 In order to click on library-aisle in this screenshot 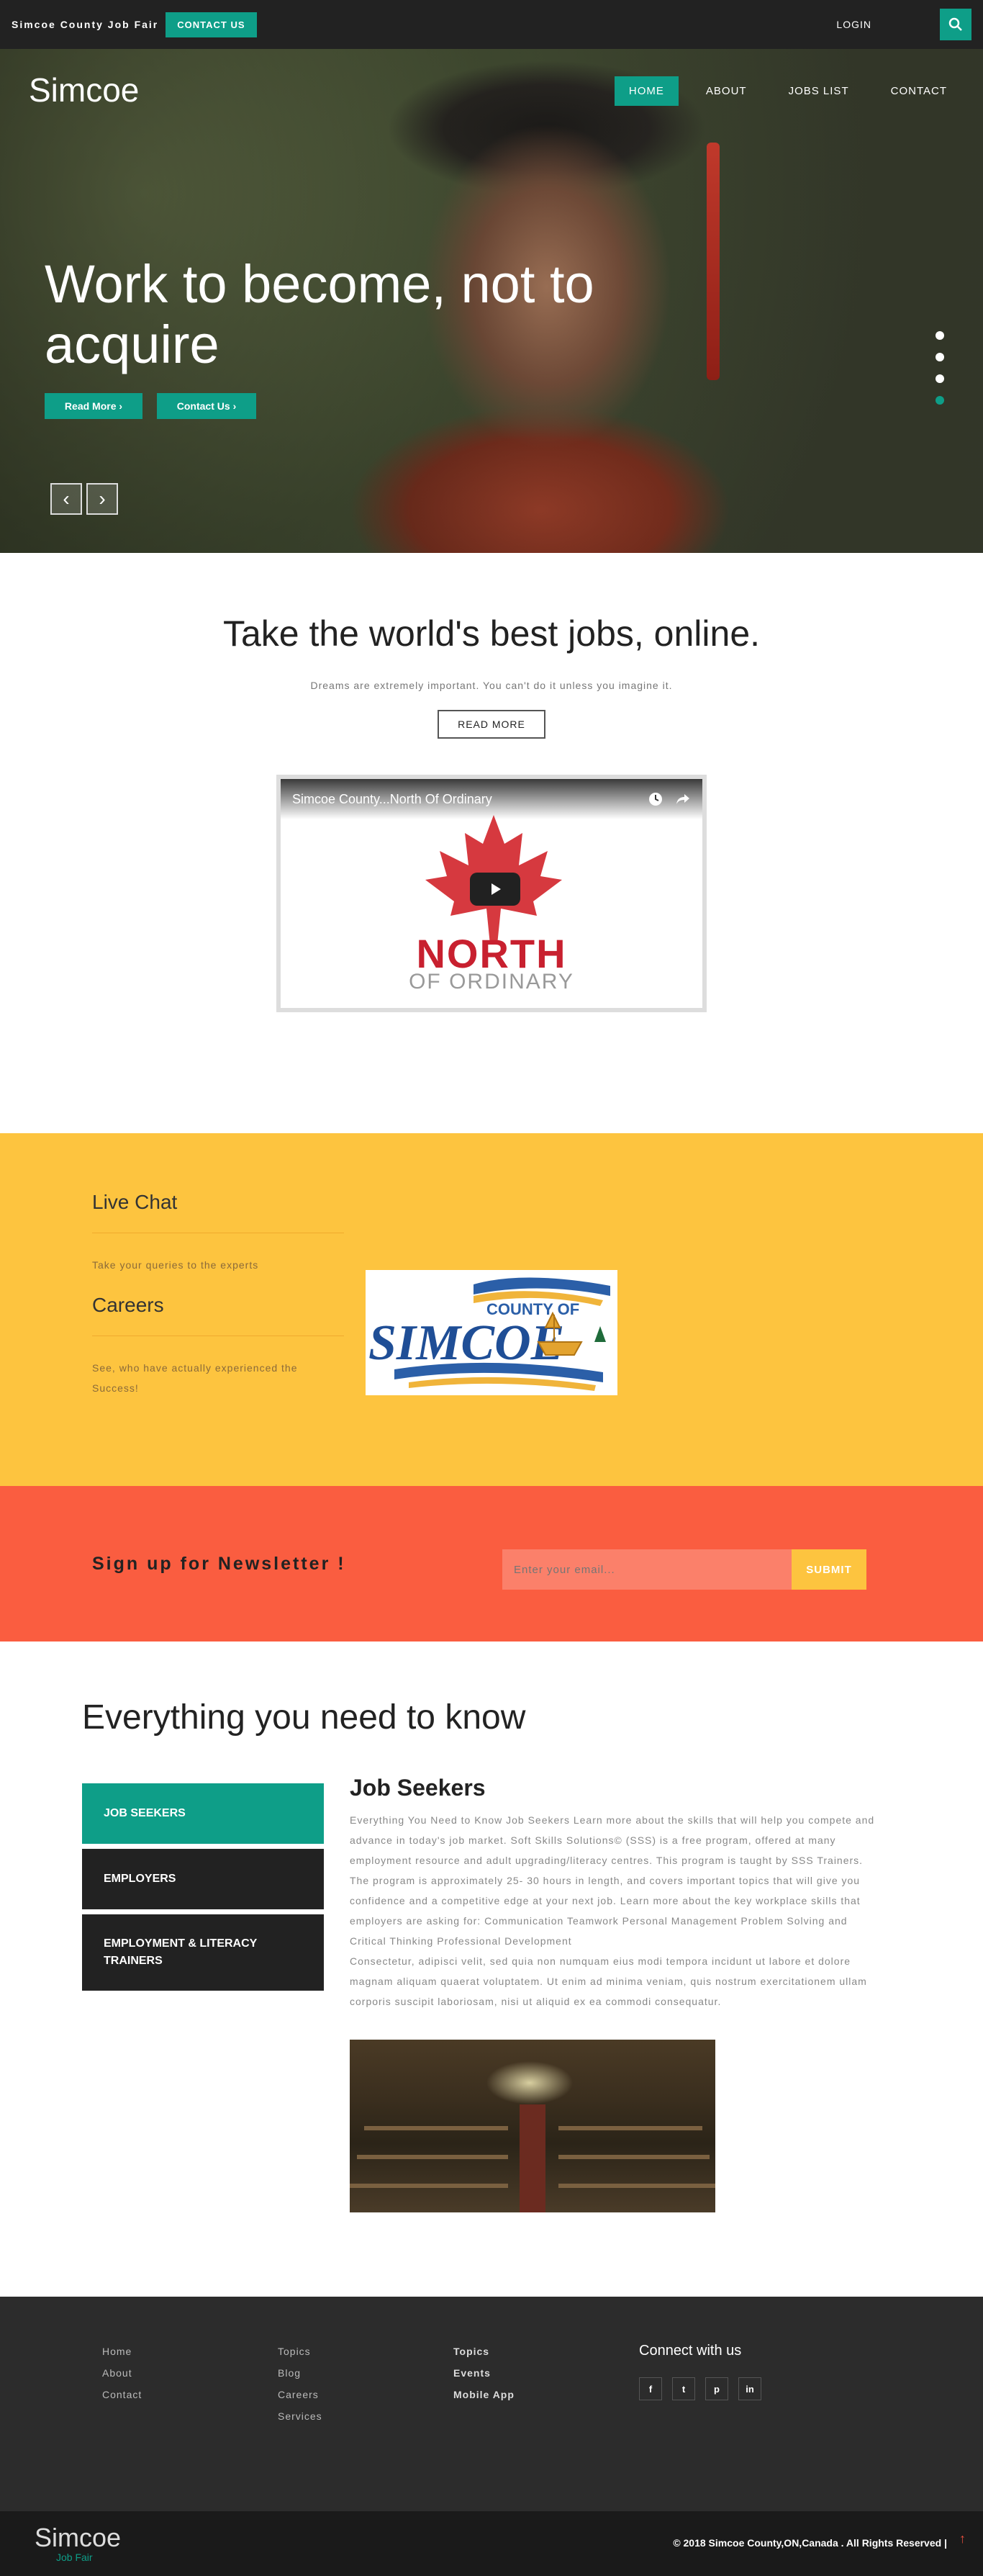, I will do `click(532, 2158)`.